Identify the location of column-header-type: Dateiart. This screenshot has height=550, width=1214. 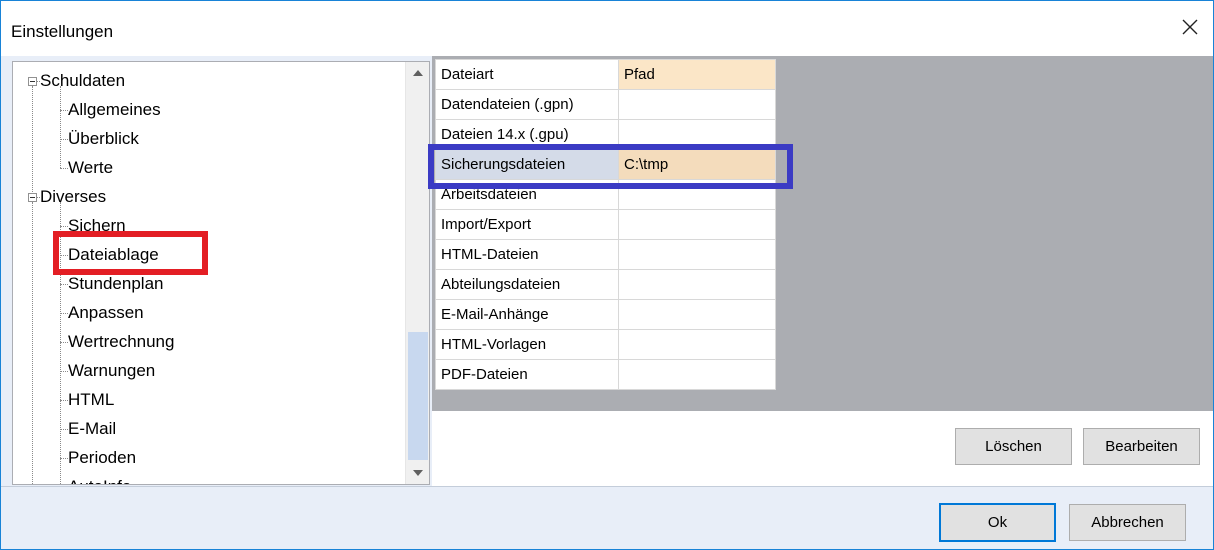
(527, 74).